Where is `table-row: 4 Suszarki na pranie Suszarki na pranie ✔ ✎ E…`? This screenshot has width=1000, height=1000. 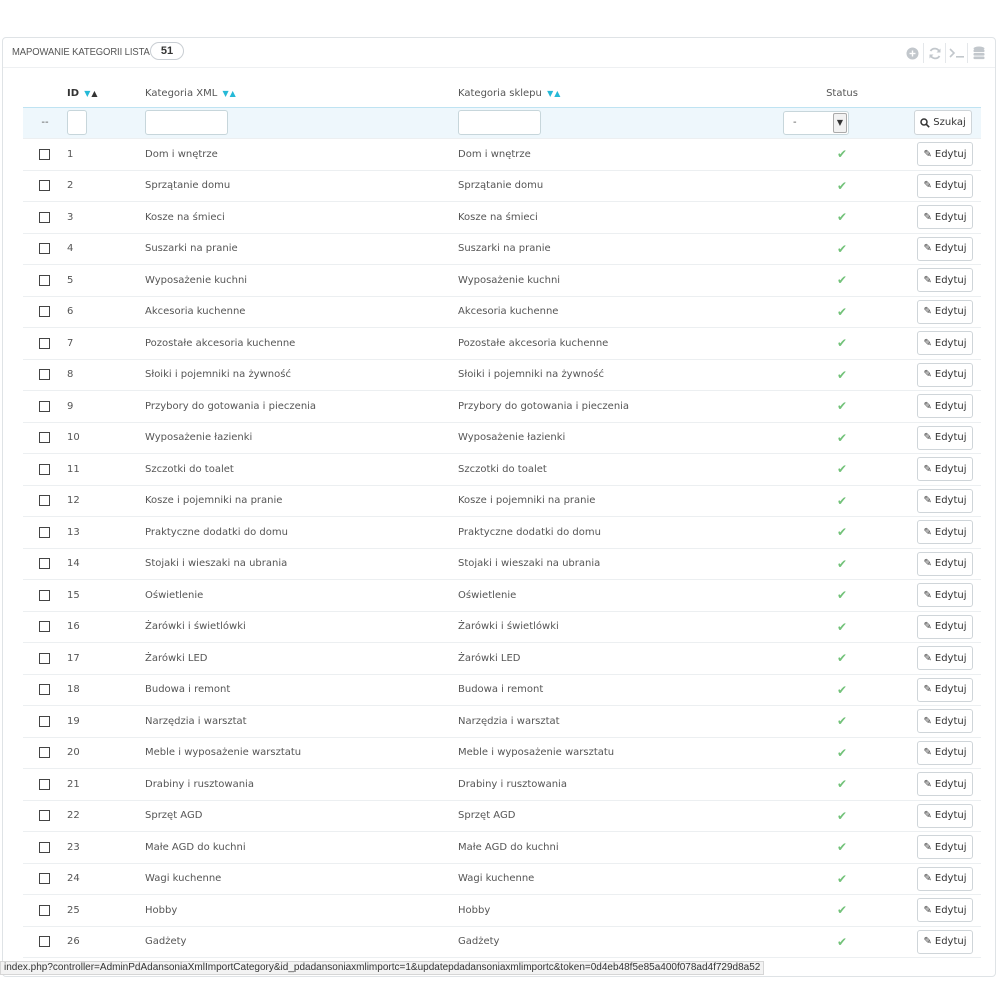
table-row: 4 Suszarki na pranie Suszarki na pranie ✔ ✎ E… is located at coordinates (502, 249).